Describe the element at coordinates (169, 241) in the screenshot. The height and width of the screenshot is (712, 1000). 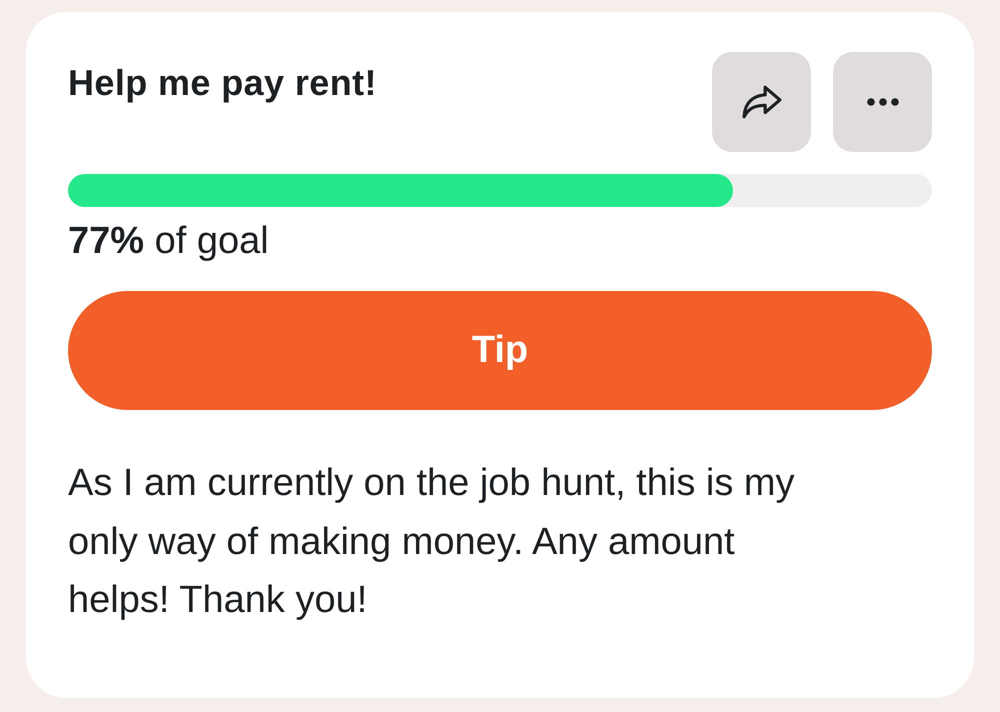
I see `progress-label: 77% of goal` at that location.